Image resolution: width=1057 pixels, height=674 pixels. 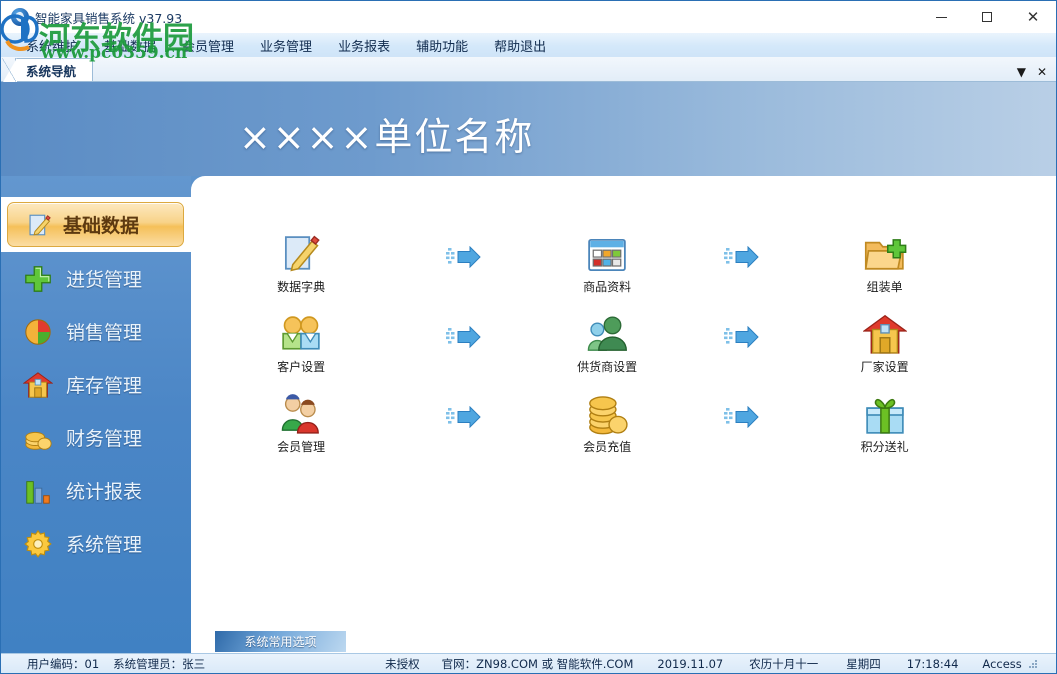 I want to click on resize-grip-icon, so click(x=1033, y=664).